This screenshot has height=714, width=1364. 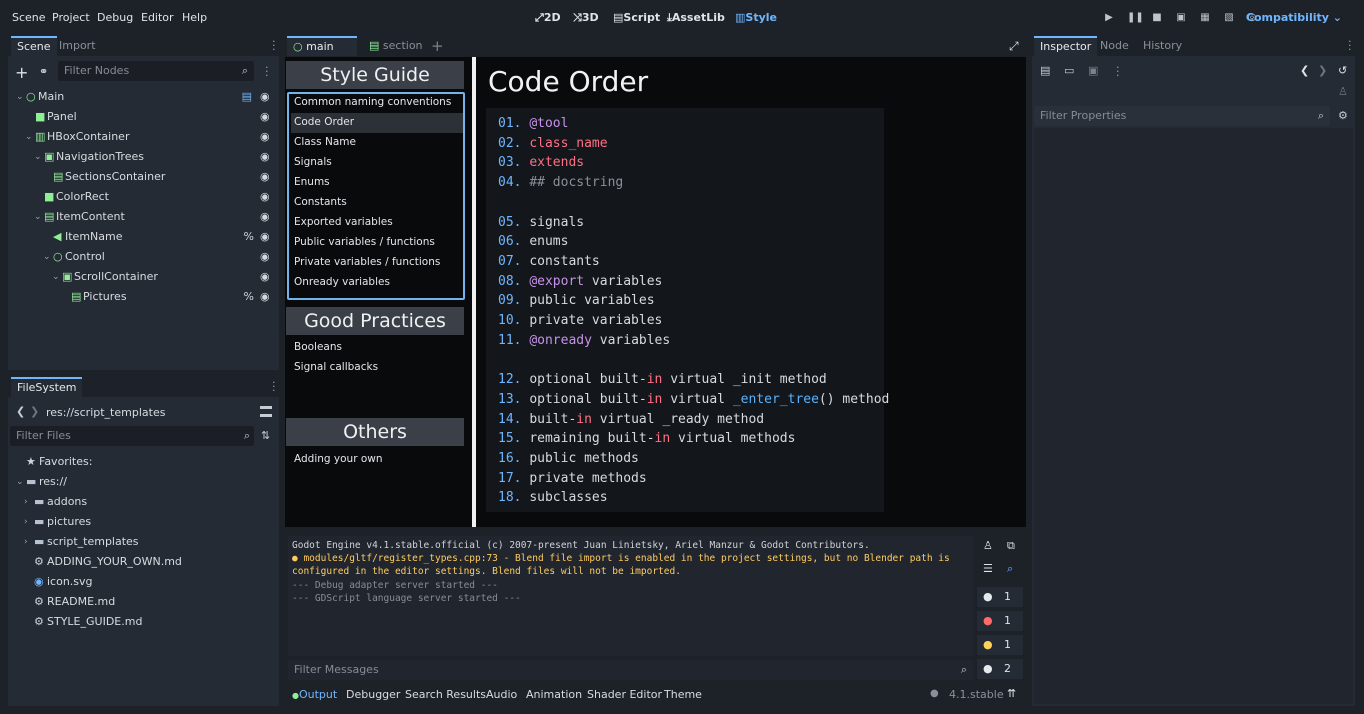 What do you see at coordinates (47, 387) in the screenshot?
I see `tab-filesystem: FileSystem` at bounding box center [47, 387].